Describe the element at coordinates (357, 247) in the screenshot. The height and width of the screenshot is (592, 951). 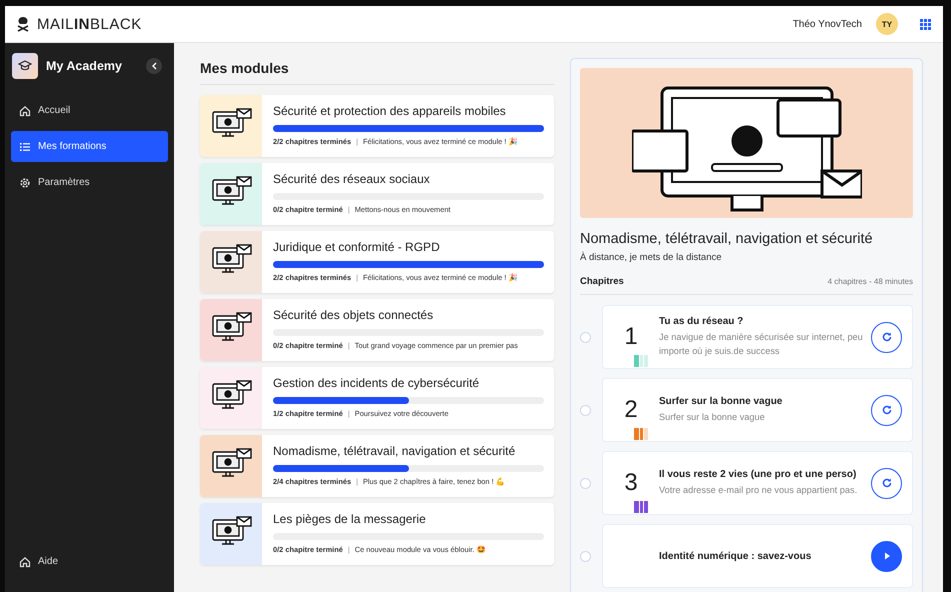
I see `module-title: Juridique et conformité - RGPD` at that location.